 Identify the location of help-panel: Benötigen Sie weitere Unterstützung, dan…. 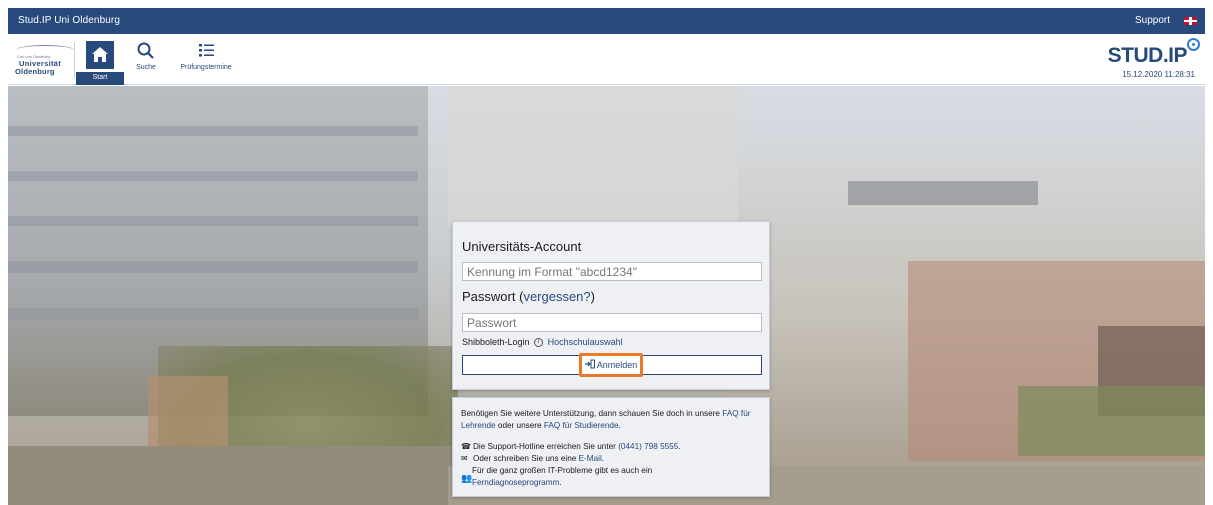
(611, 447).